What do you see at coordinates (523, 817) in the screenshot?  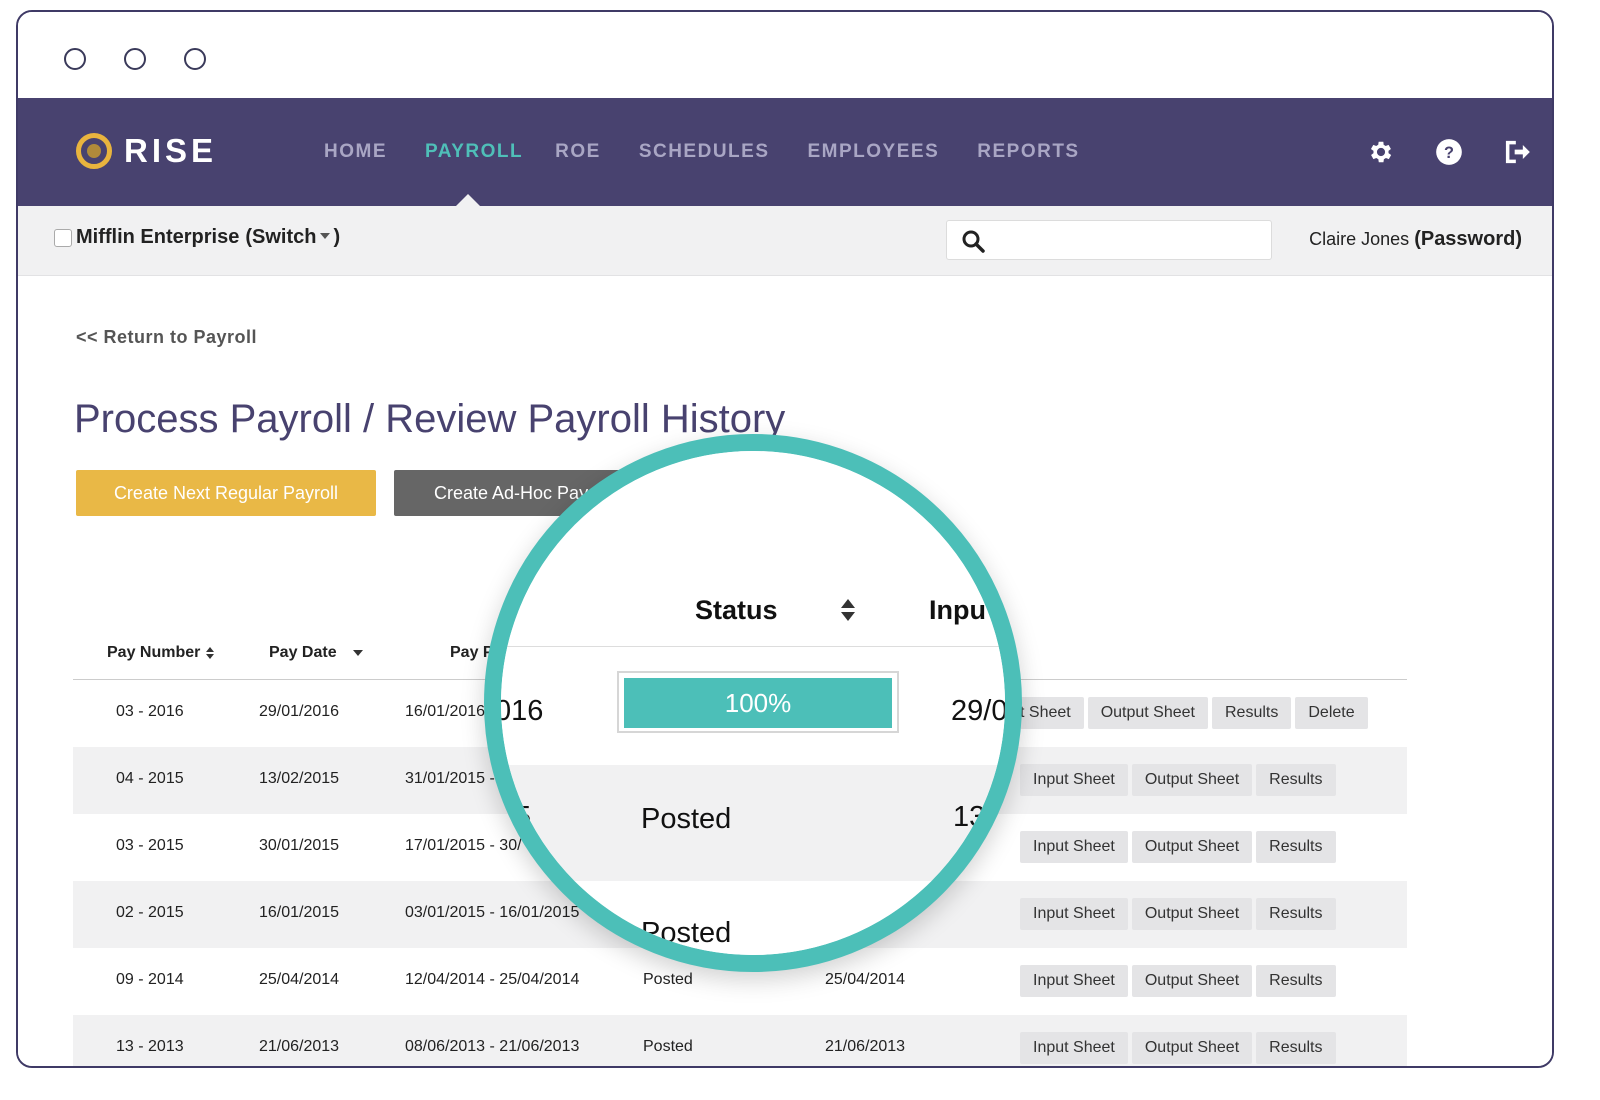 I see `magnified-period-fragment: 5` at bounding box center [523, 817].